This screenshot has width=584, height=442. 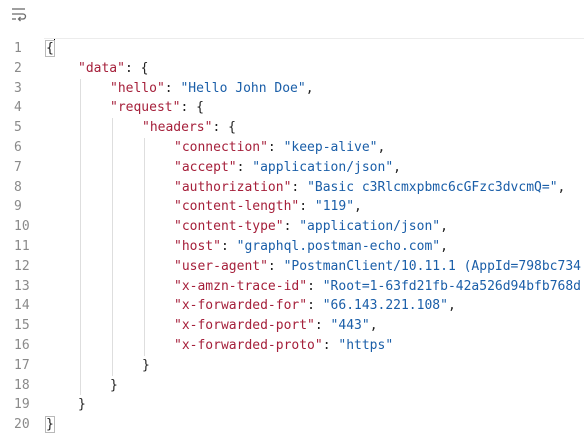 I want to click on code-line: "x-forwarded-port": "443",, so click(x=314, y=326).